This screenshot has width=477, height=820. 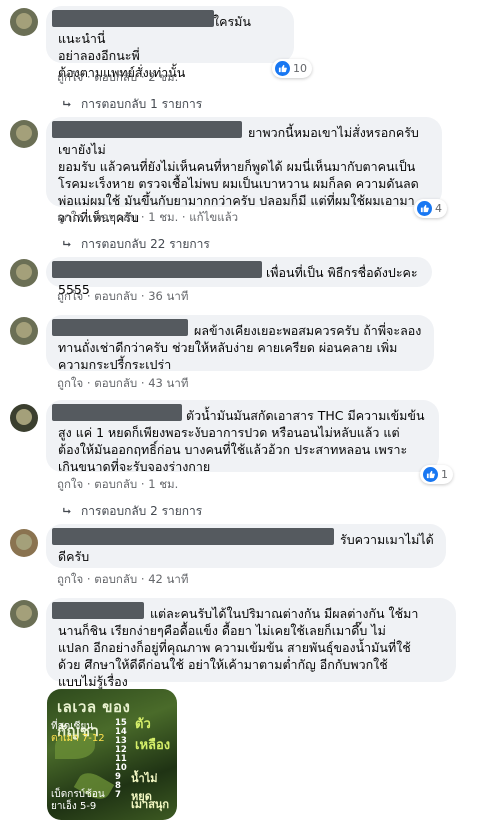 I want to click on replies-label: การตอบกลับ 2 รายการ, so click(x=142, y=511).